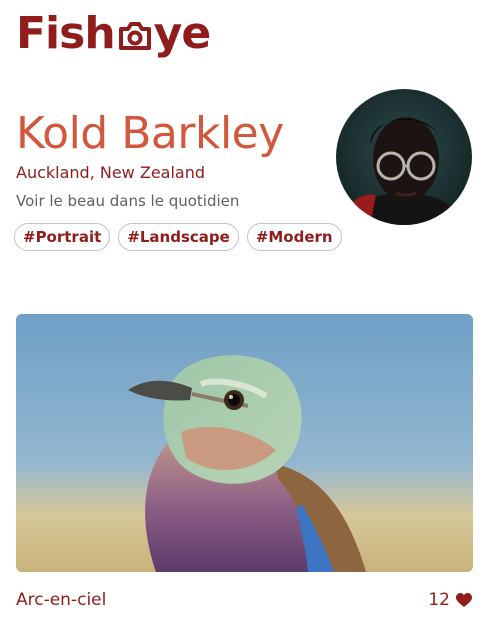 The image size is (494, 620). What do you see at coordinates (62, 237) in the screenshot?
I see `tag-portrait: #Portrait` at bounding box center [62, 237].